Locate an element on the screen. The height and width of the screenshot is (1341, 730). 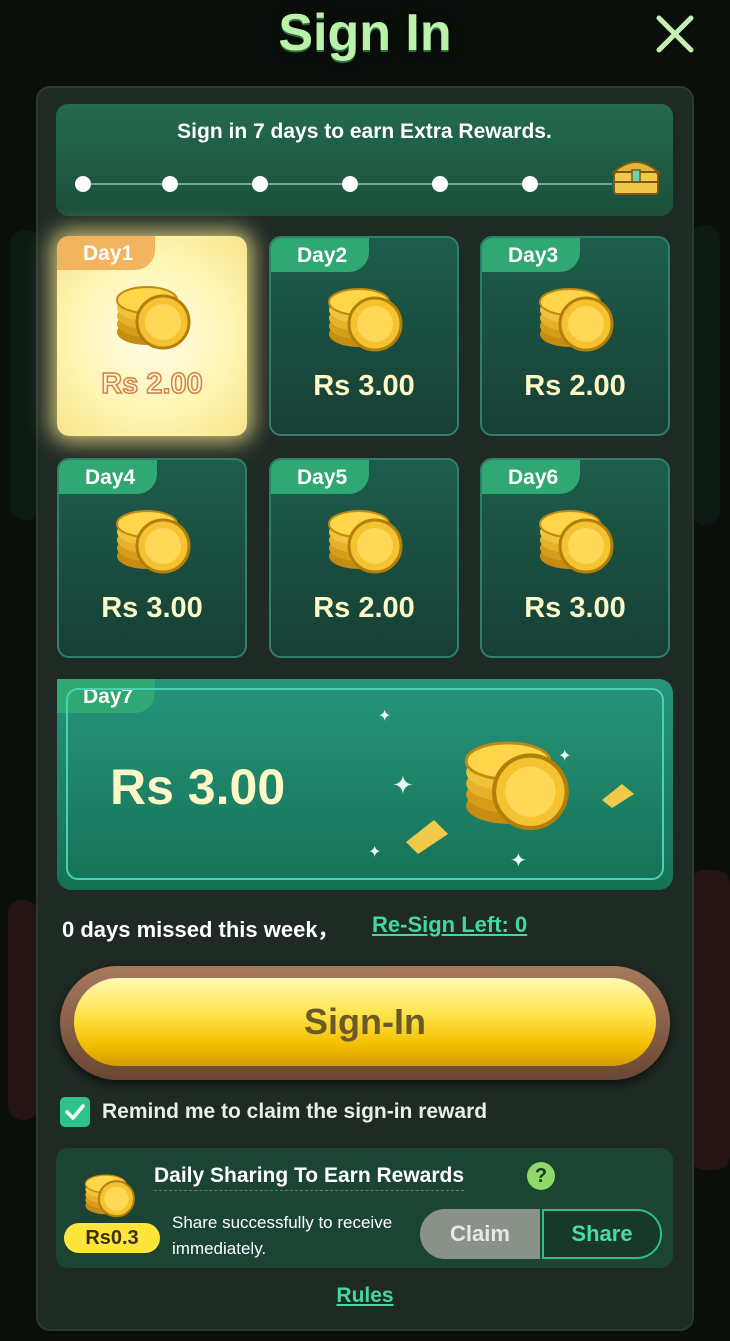
rules-link: Rules is located at coordinates (365, 1296).